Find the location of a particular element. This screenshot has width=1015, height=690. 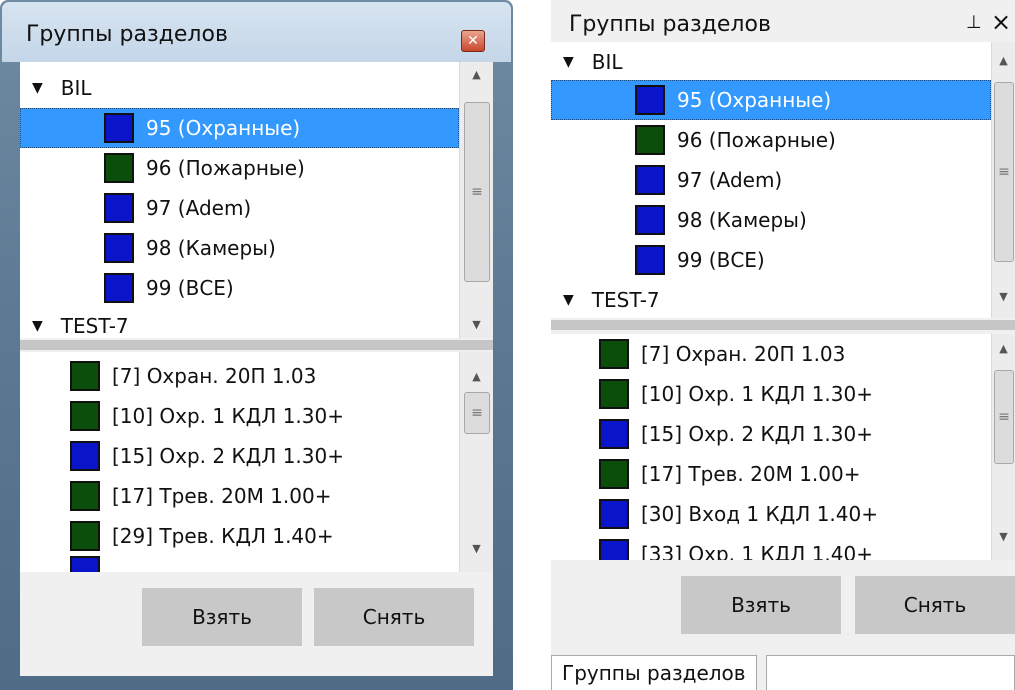

tab-groups: Группы разделов is located at coordinates (654, 672).